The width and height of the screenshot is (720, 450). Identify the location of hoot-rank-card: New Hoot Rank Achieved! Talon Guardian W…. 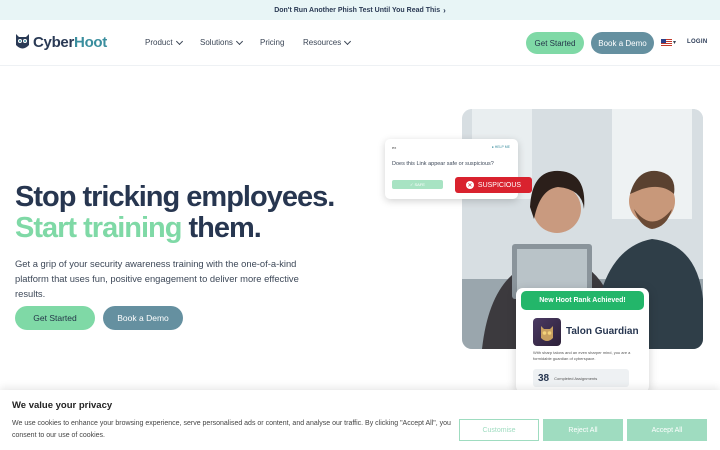
(582, 340).